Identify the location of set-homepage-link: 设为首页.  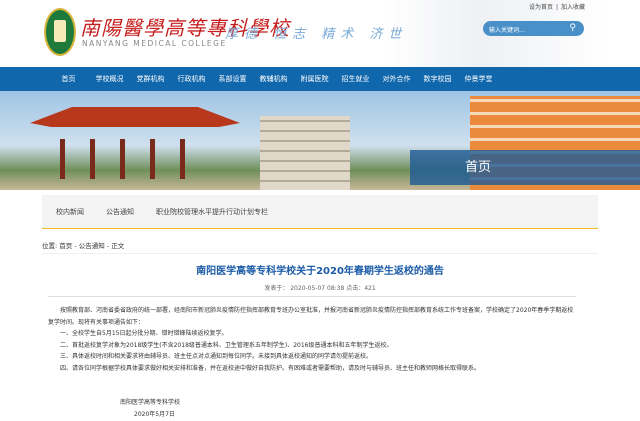
(541, 7).